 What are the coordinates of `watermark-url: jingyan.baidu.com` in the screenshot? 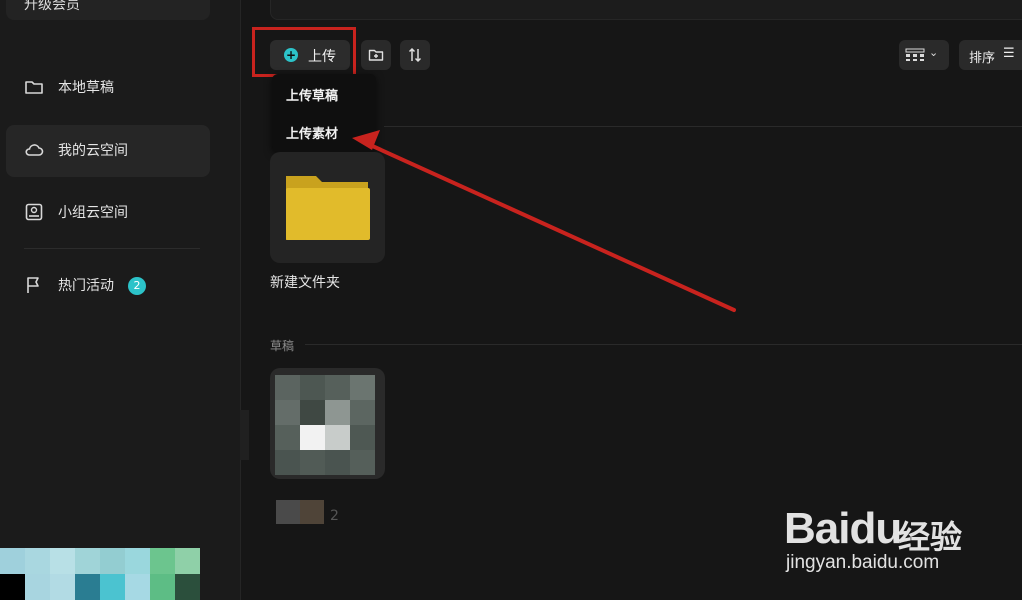 It's located at (863, 562).